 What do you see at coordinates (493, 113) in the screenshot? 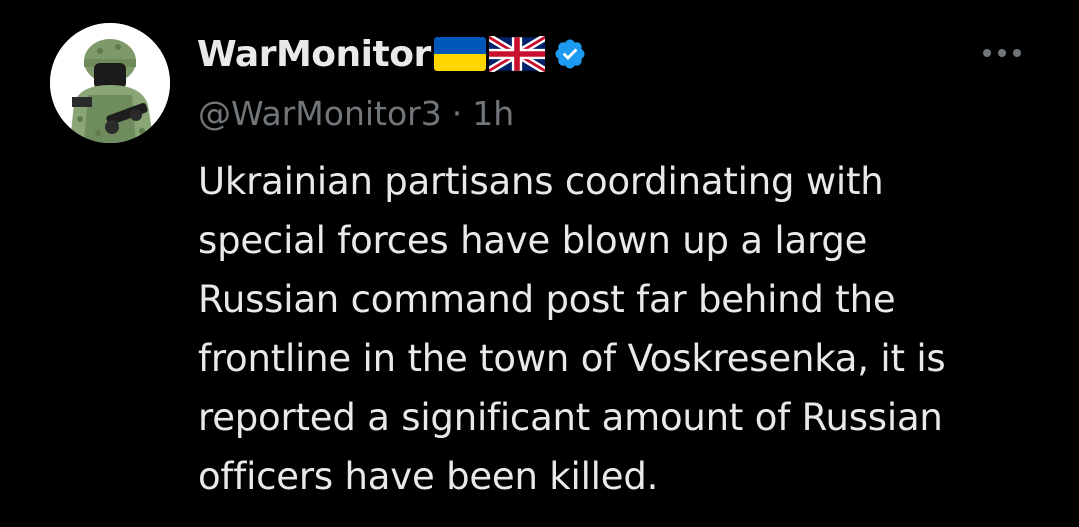
I see `tweet-timestamp: 1h` at bounding box center [493, 113].